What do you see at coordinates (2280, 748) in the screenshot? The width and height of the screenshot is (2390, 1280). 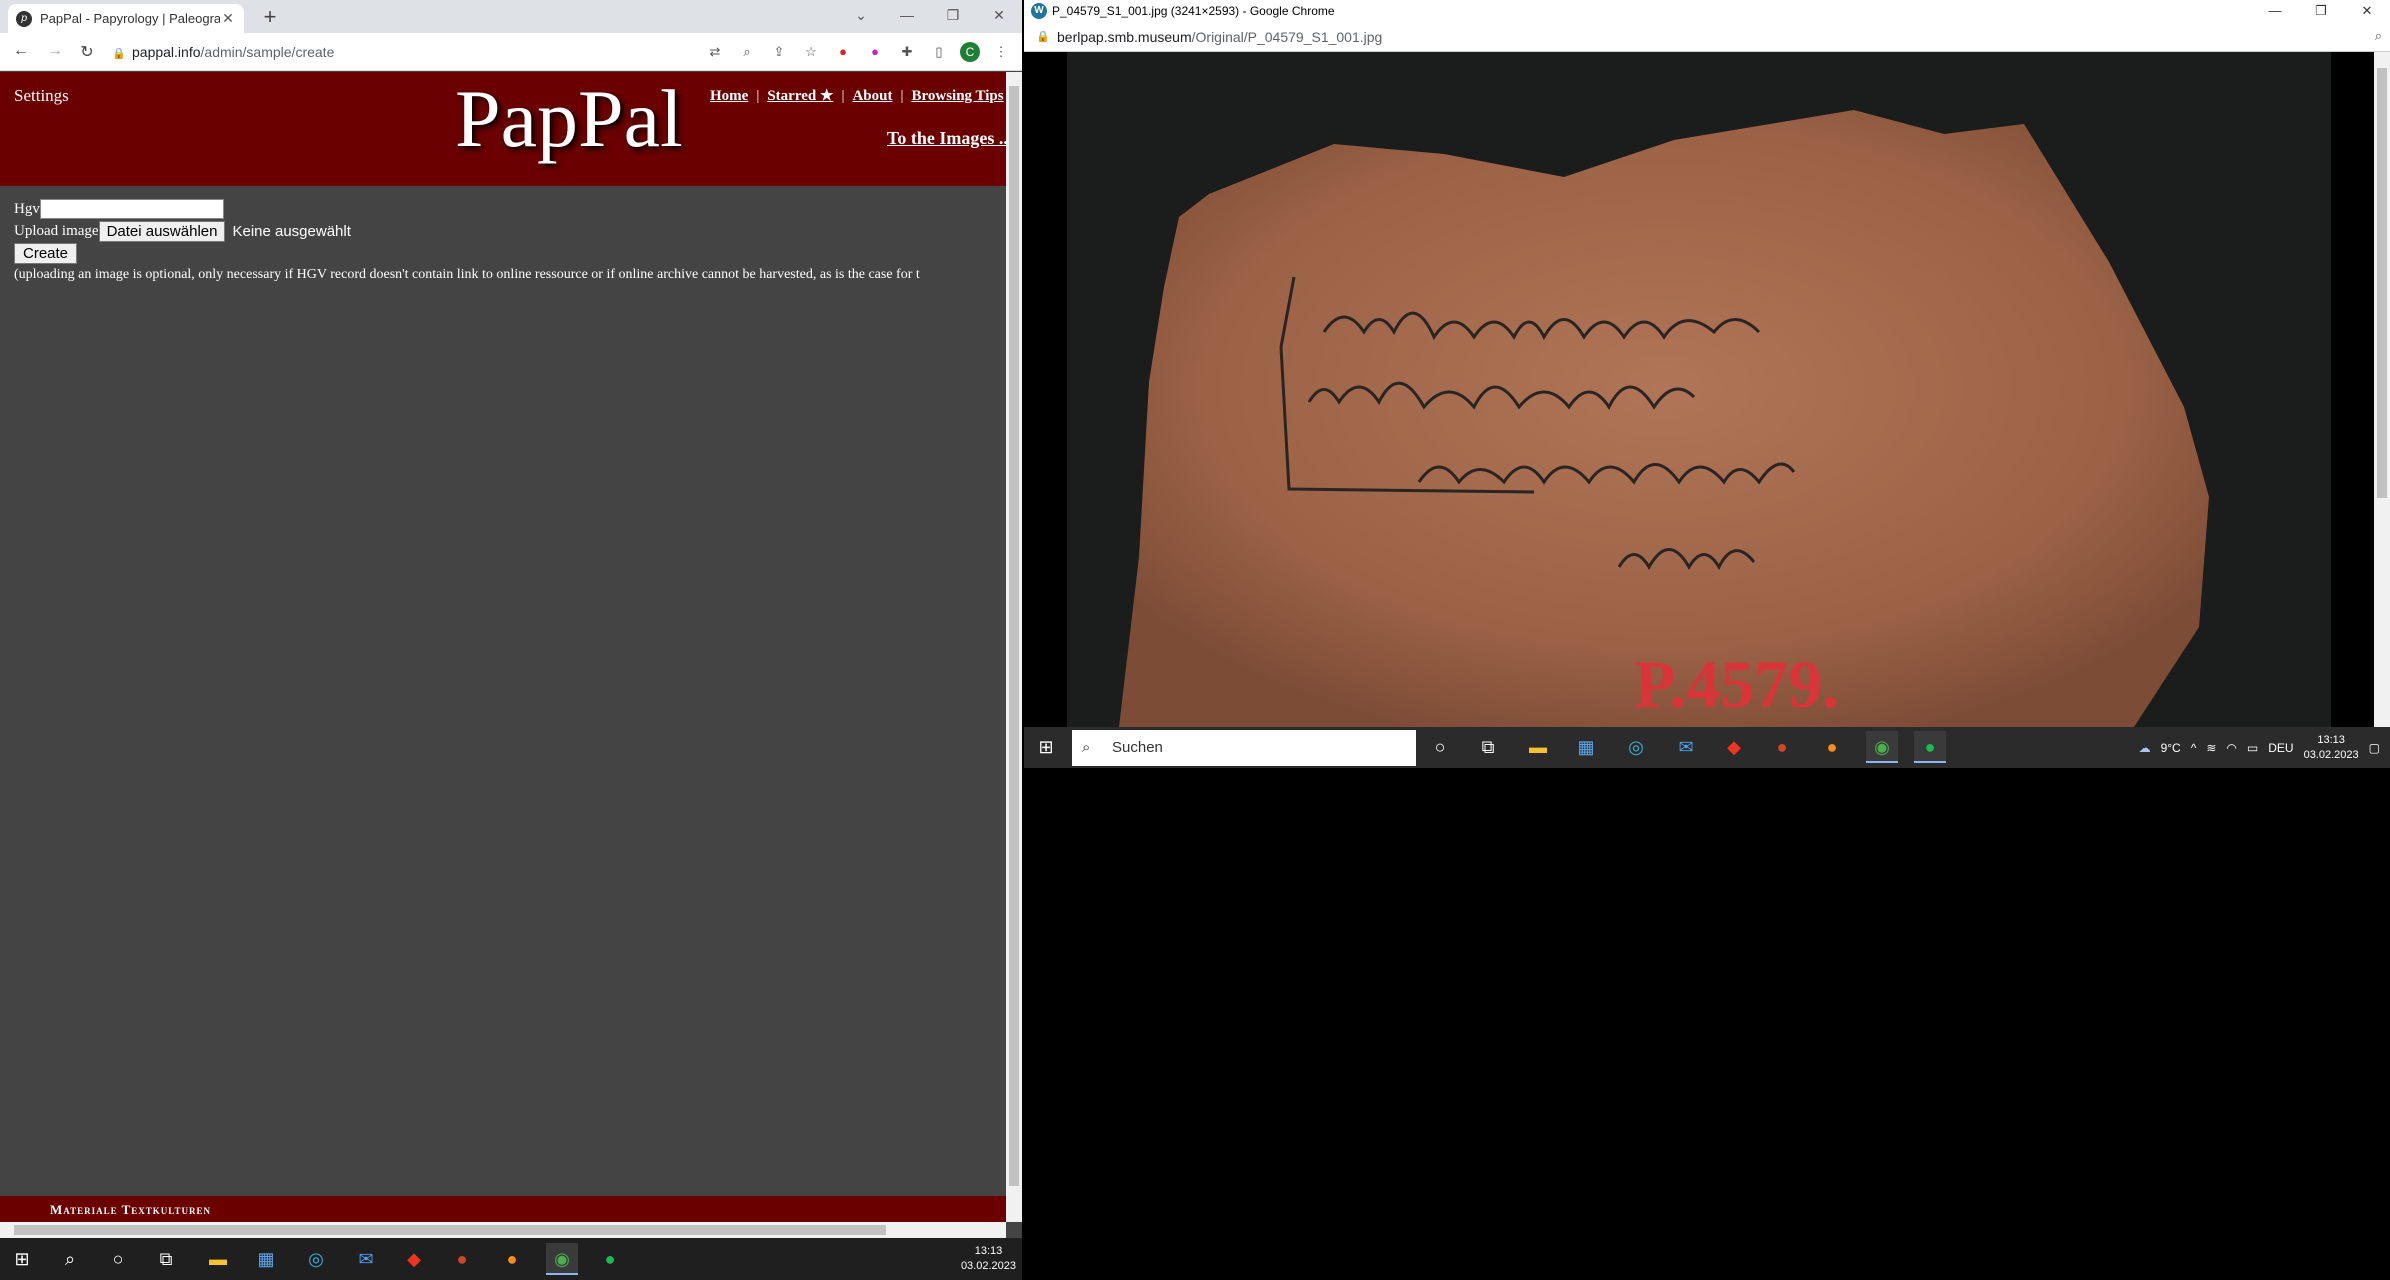 I see `language-indicator: DEU` at bounding box center [2280, 748].